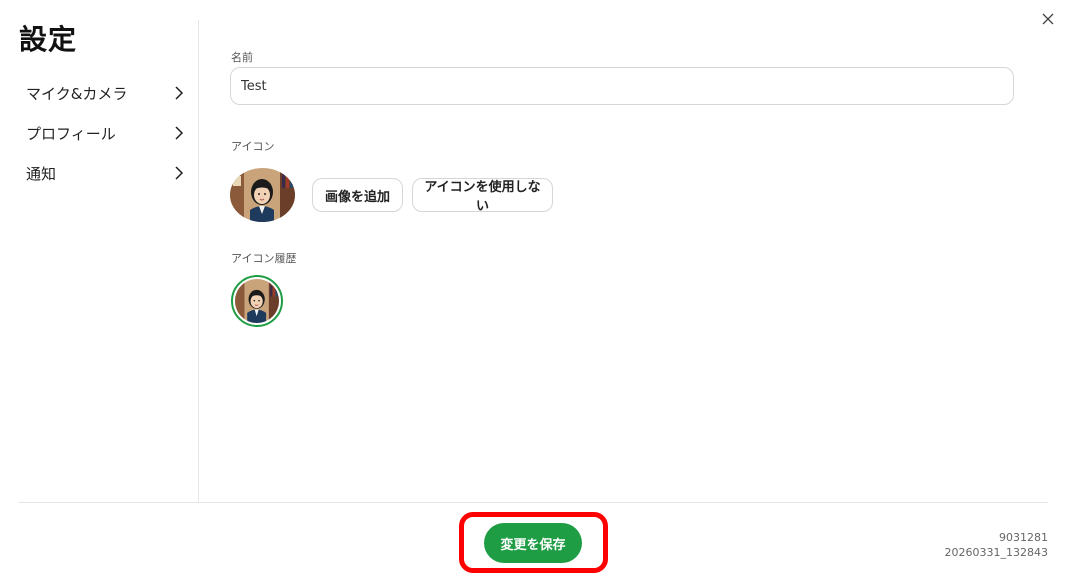 This screenshot has width=1065, height=581. What do you see at coordinates (533, 543) in the screenshot?
I see `save-changes-button: 変更を保存` at bounding box center [533, 543].